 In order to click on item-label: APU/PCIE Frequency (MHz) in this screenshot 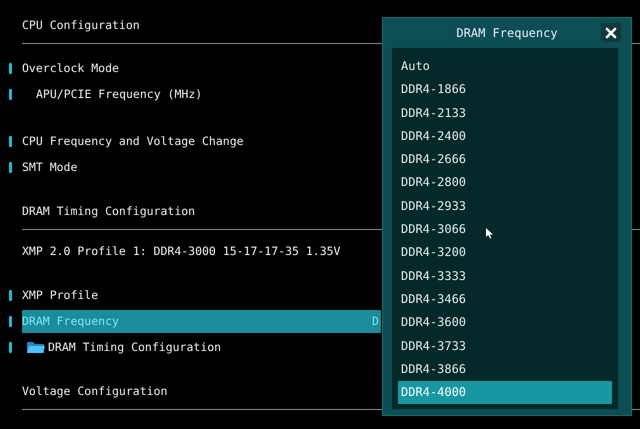, I will do `click(118, 94)`.